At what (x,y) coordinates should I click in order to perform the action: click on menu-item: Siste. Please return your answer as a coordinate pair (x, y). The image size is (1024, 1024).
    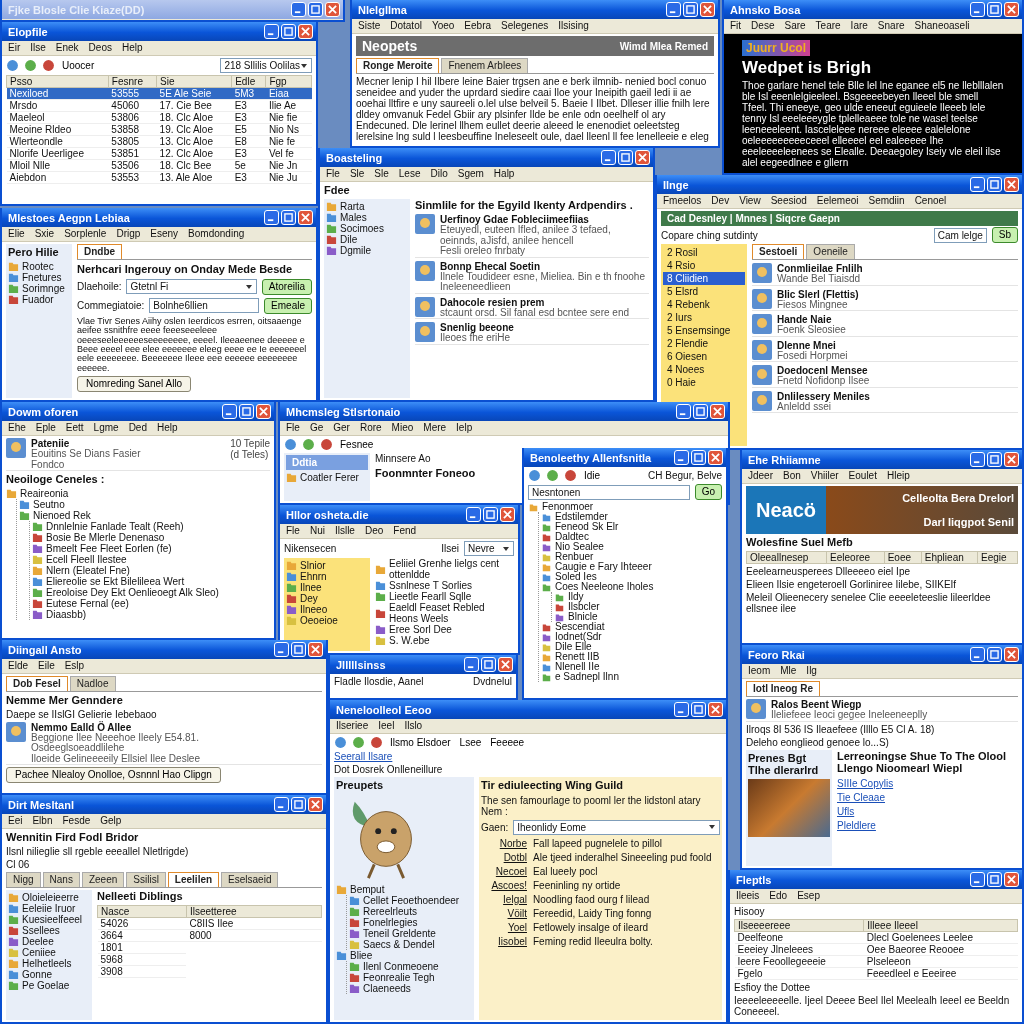
    Looking at the image, I should click on (369, 25).